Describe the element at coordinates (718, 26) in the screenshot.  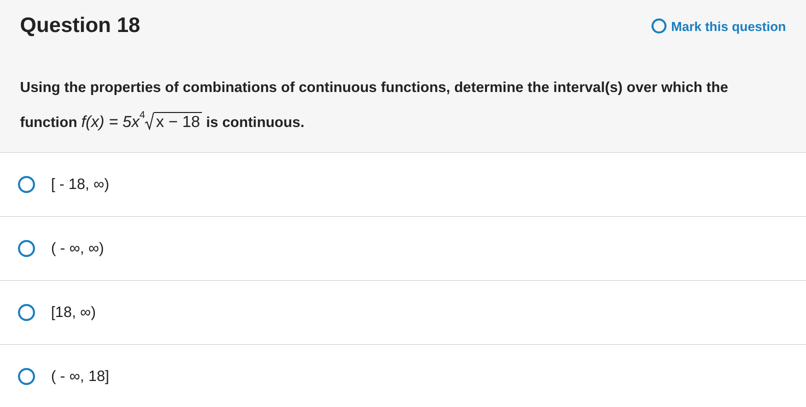
I see `mark-question-link: Mark this question` at that location.